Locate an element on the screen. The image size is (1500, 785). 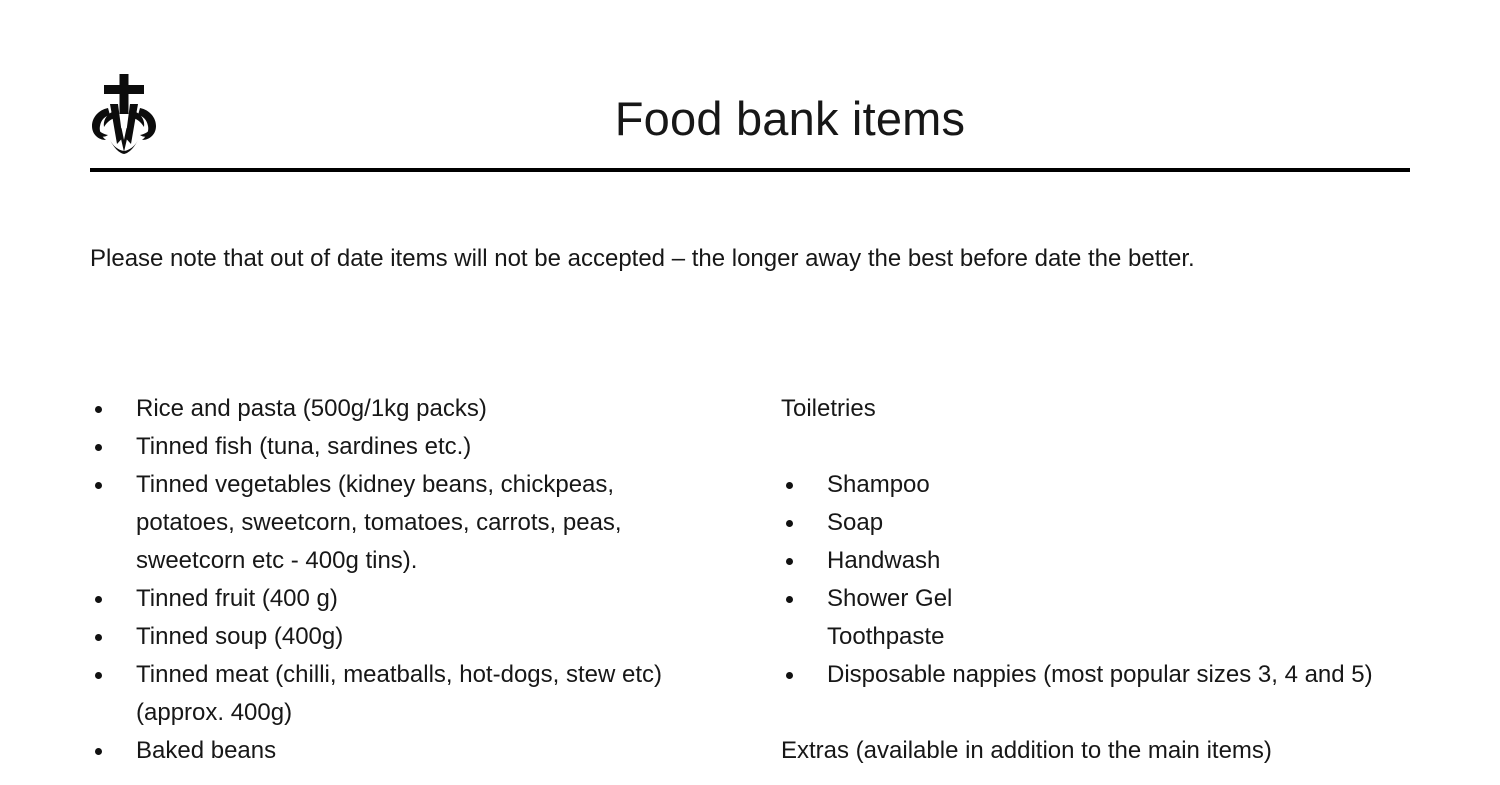
list-item: Soap is located at coordinates (1091, 523).